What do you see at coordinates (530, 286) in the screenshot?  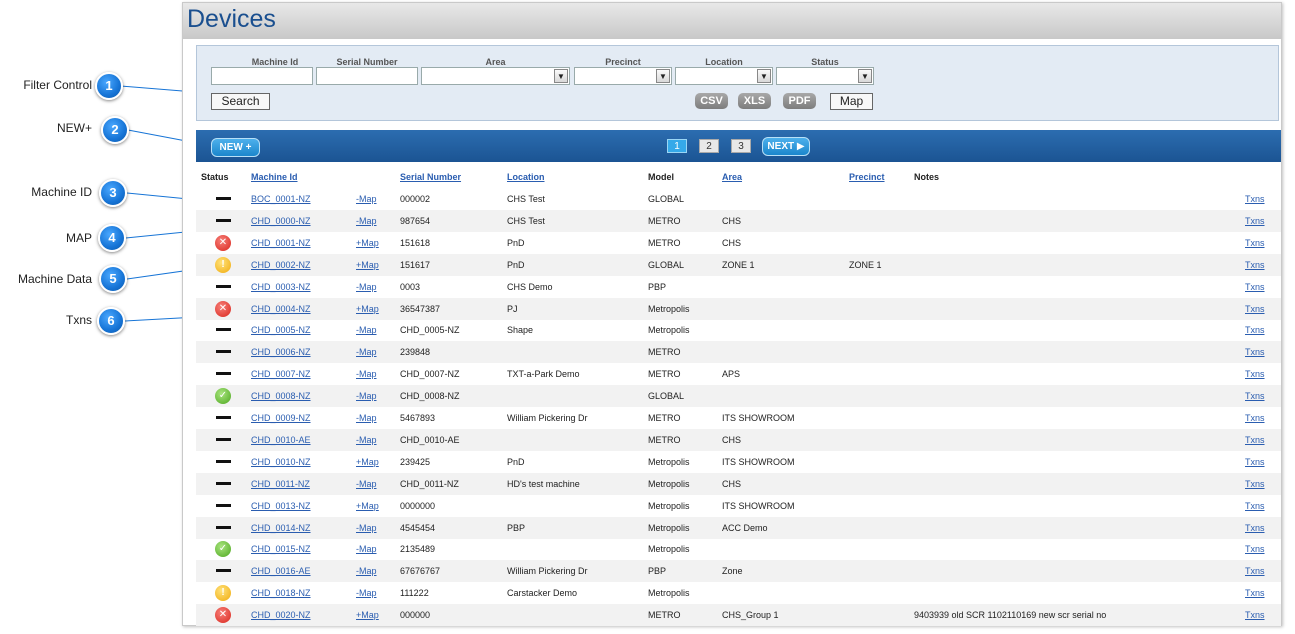 I see `location-cell: CHS Demo` at bounding box center [530, 286].